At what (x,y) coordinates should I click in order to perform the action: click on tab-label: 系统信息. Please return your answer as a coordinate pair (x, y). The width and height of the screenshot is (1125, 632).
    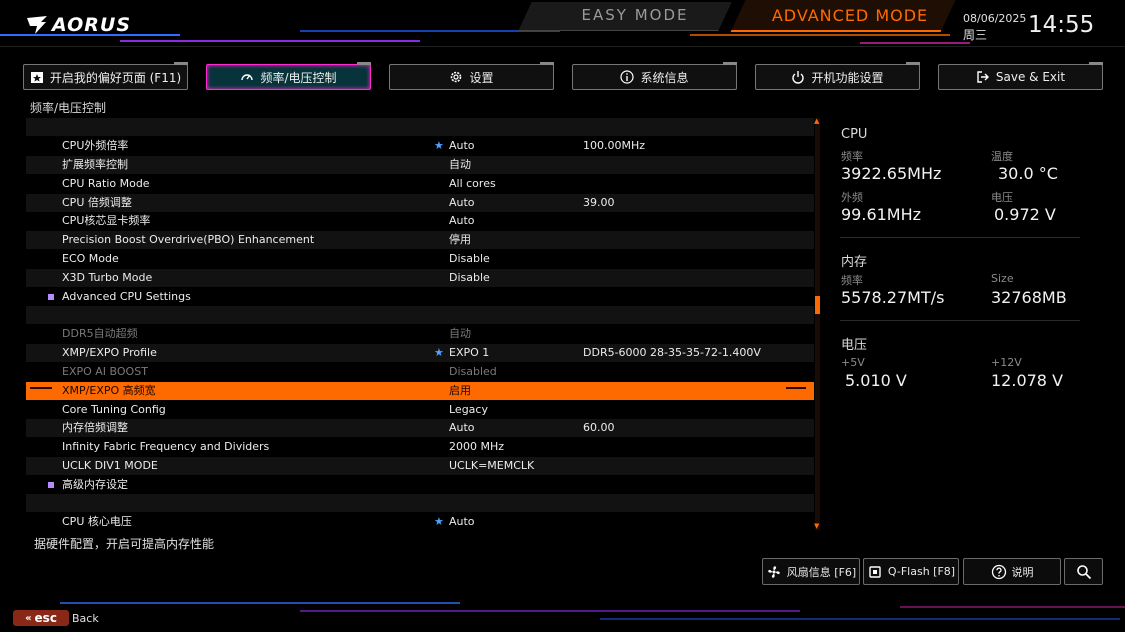
    Looking at the image, I should click on (664, 77).